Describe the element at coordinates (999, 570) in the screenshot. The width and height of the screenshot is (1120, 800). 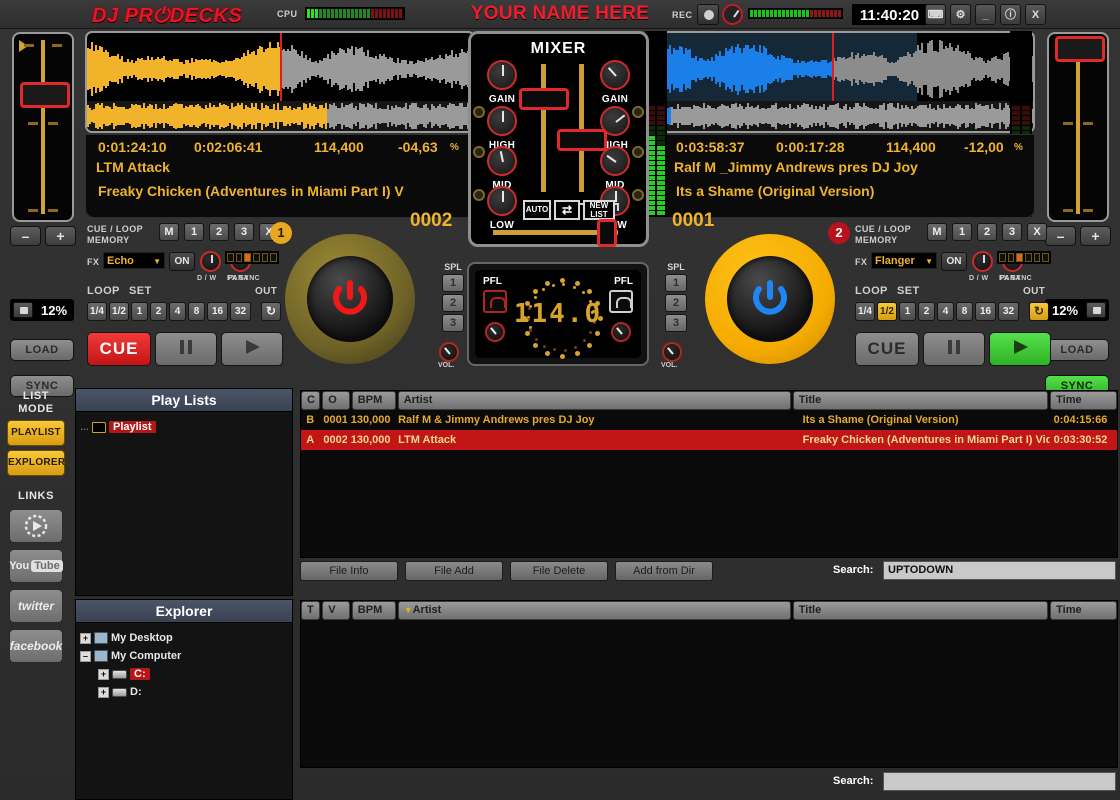
I see `playlist-search-input: UPTODOWN` at that location.